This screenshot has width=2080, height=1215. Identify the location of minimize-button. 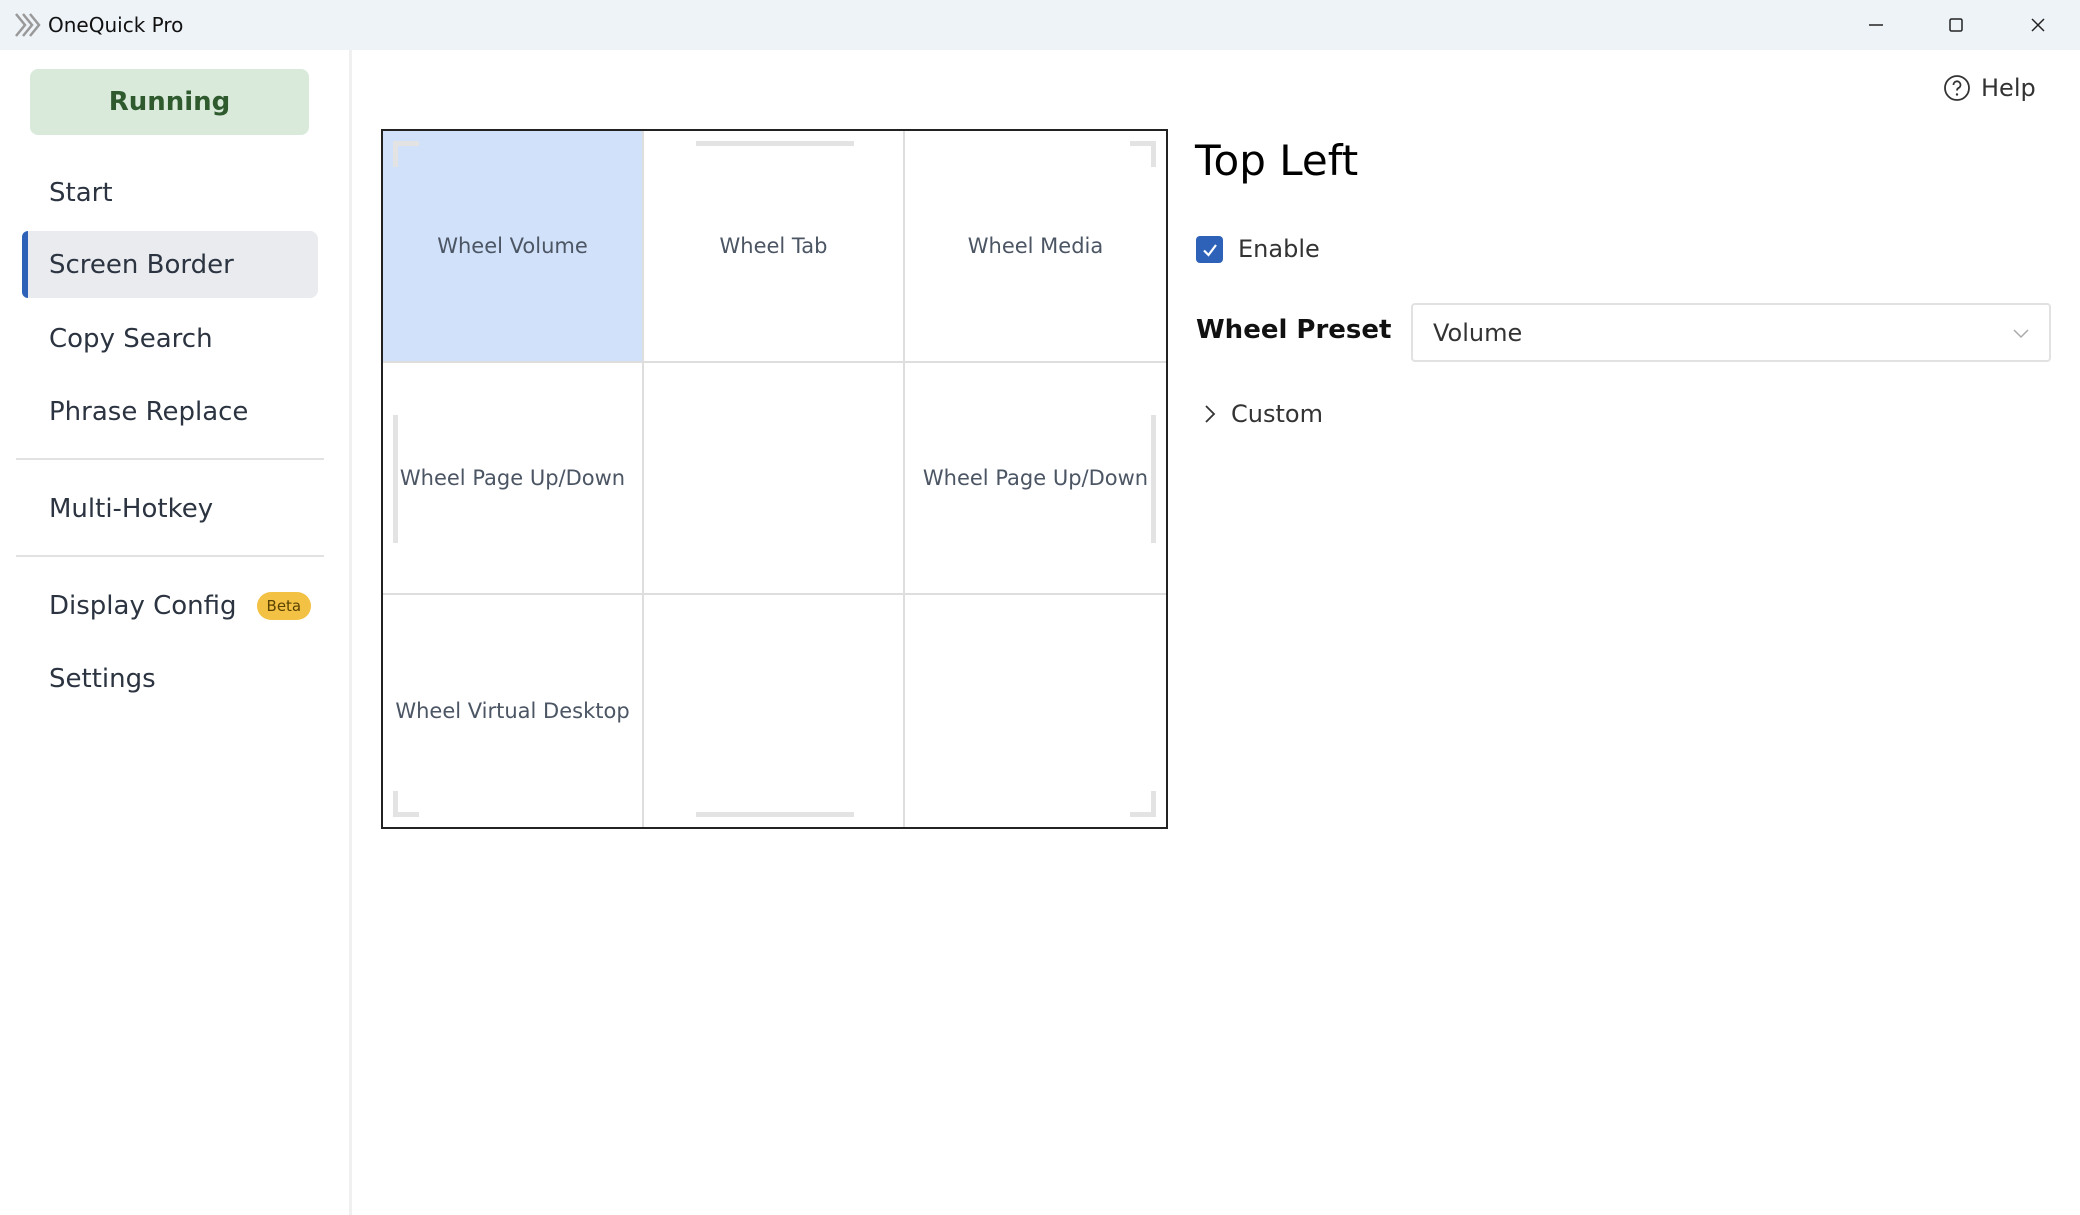
(1876, 25).